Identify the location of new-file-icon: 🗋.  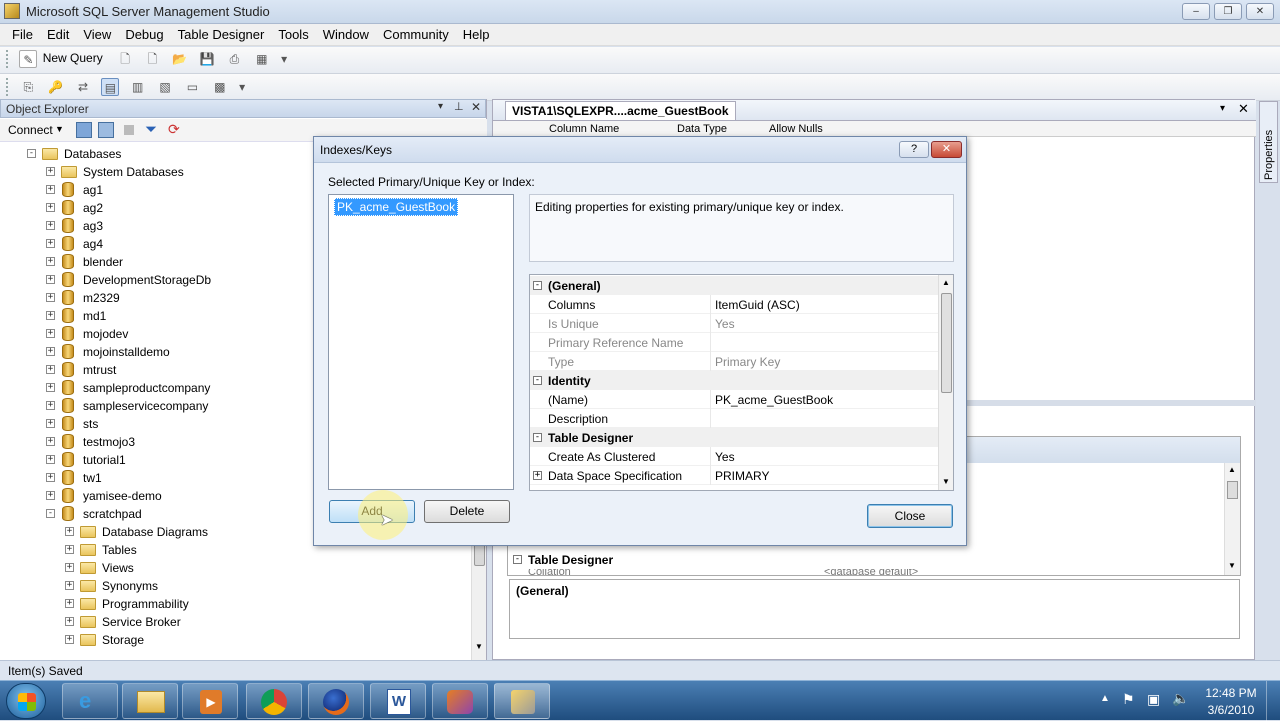
(125, 59).